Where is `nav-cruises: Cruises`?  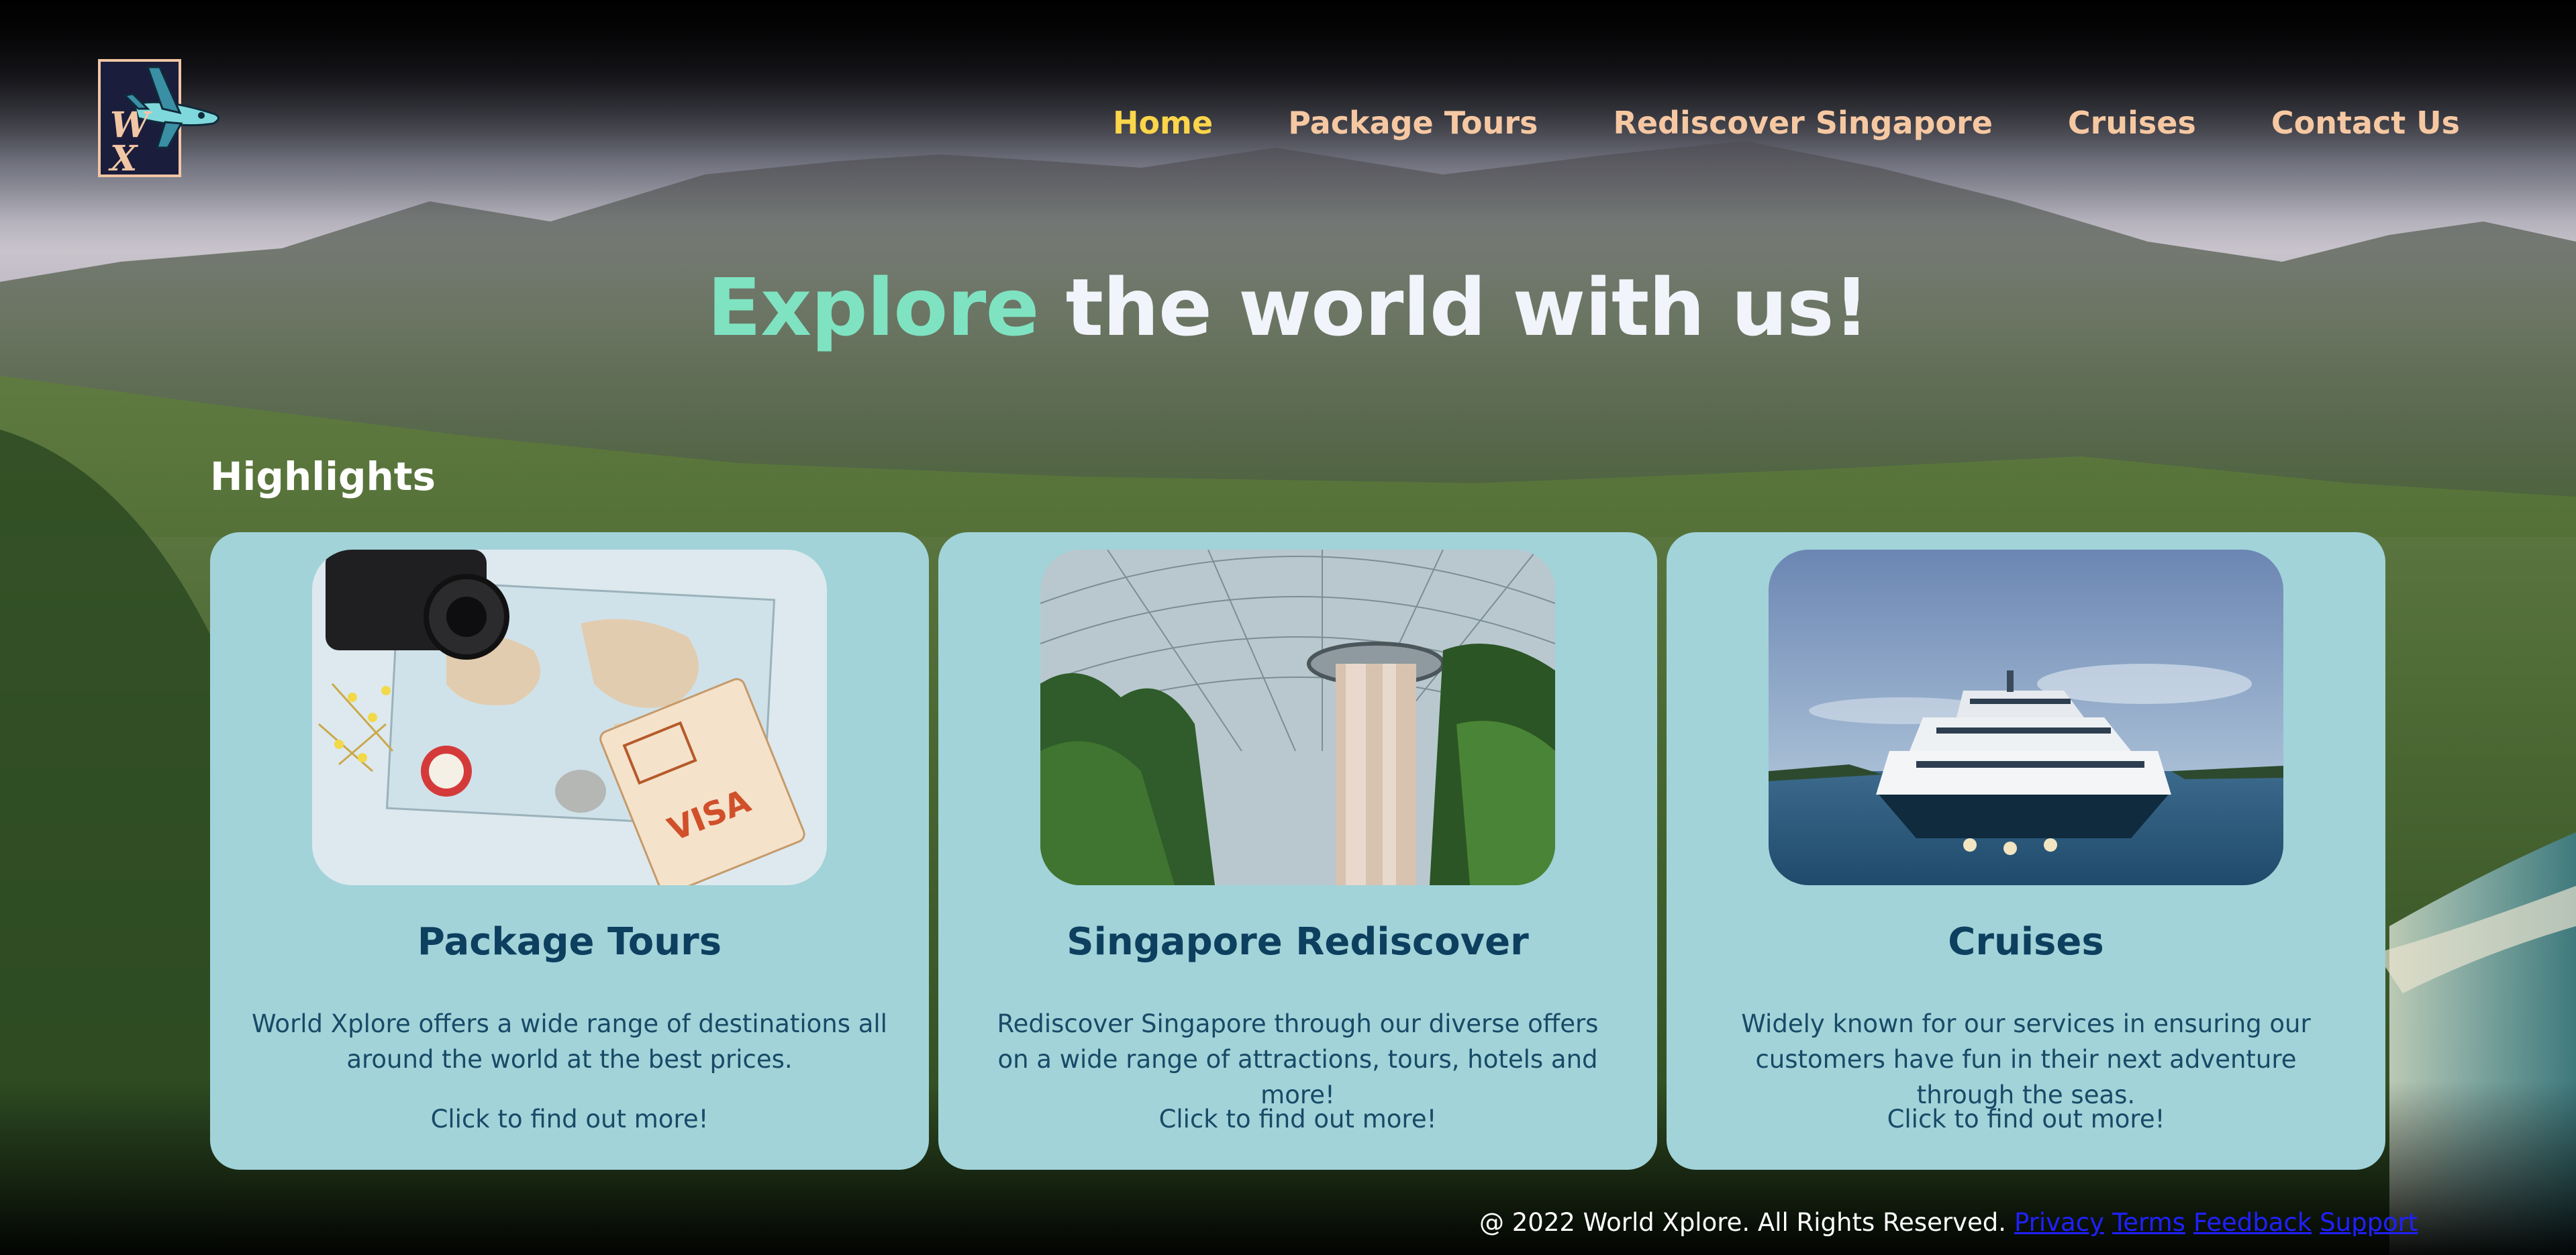 nav-cruises: Cruises is located at coordinates (2132, 122).